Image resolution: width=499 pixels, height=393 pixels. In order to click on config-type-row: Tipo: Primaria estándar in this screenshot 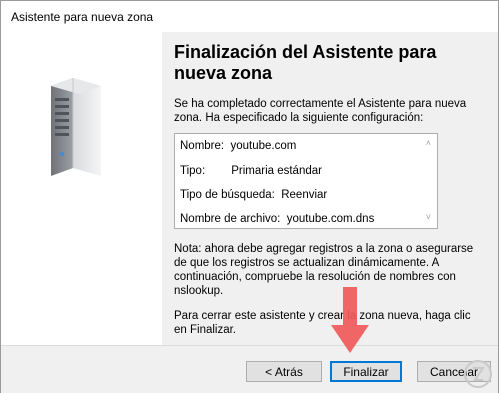, I will do `click(251, 171)`.